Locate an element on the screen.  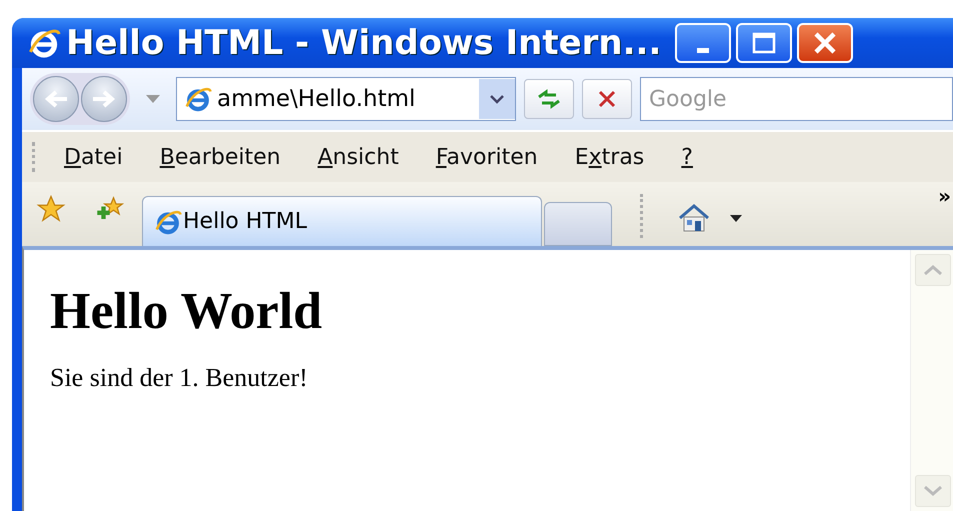
maximize-icon is located at coordinates (764, 43).